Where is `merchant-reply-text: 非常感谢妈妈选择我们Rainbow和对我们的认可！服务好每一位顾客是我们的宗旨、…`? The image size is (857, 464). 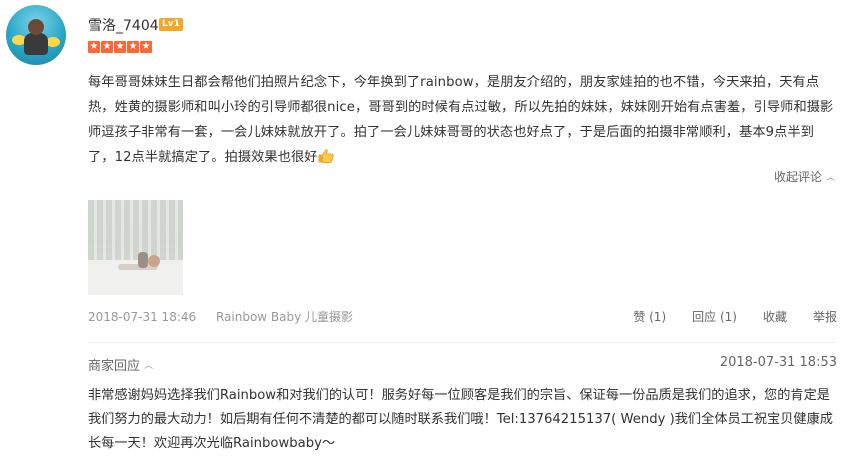
merchant-reply-text: 非常感谢妈妈选择我们Rainbow和对我们的认可！服务好每一位顾客是我们的宗旨、… is located at coordinates (460, 419).